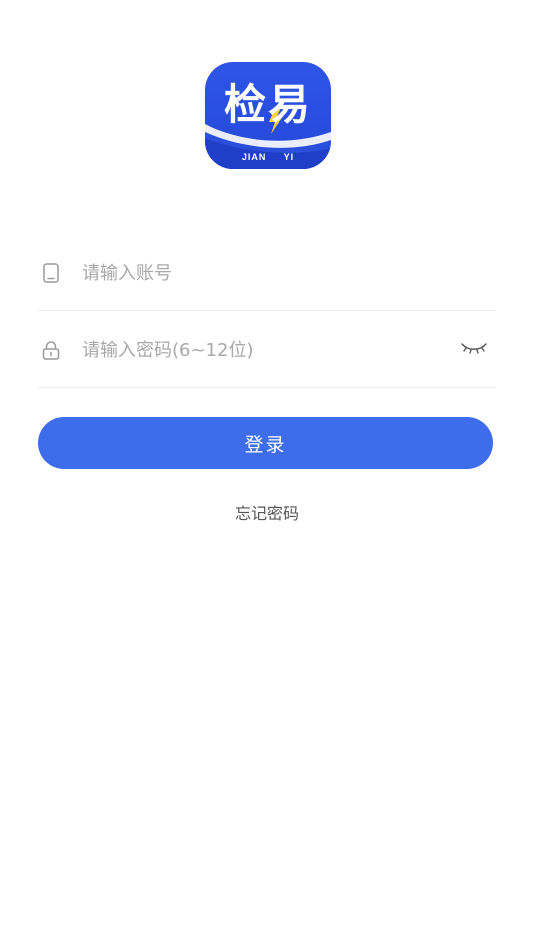 The image size is (534, 950). I want to click on password-field-row, so click(267, 349).